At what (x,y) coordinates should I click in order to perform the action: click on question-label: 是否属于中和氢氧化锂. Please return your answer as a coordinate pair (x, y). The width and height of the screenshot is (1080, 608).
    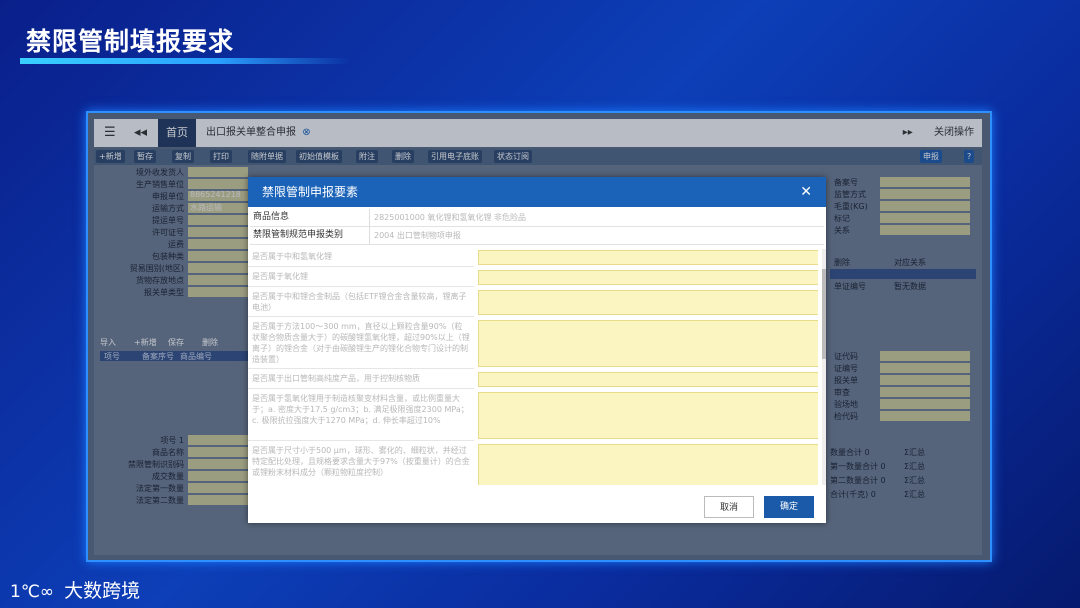
    Looking at the image, I should click on (361, 258).